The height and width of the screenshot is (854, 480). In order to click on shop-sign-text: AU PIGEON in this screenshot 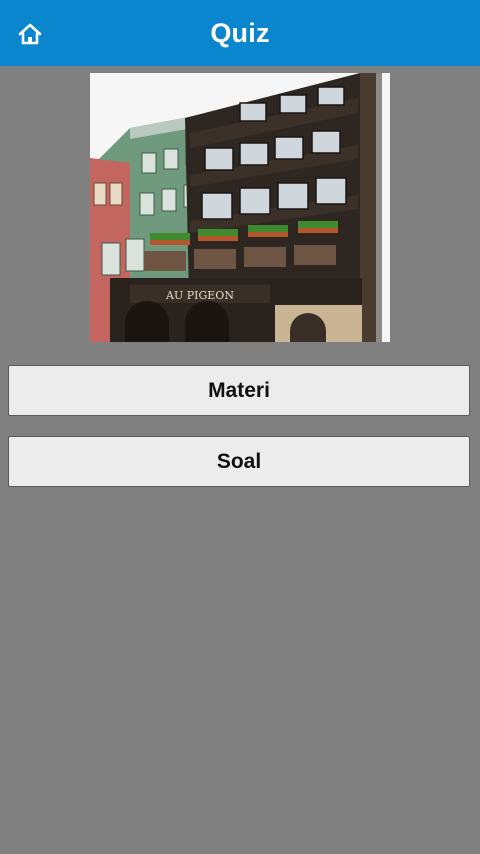, I will do `click(199, 295)`.